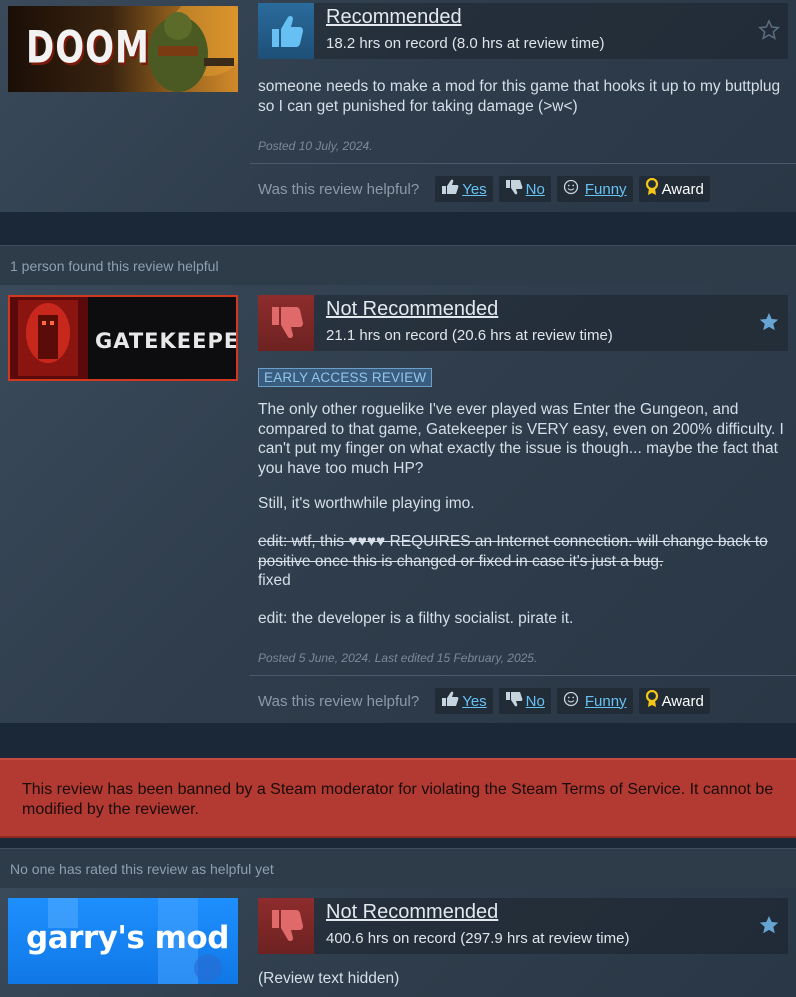  I want to click on review-paragraph-2: Still, it's worthwhile playing imo., so click(366, 503).